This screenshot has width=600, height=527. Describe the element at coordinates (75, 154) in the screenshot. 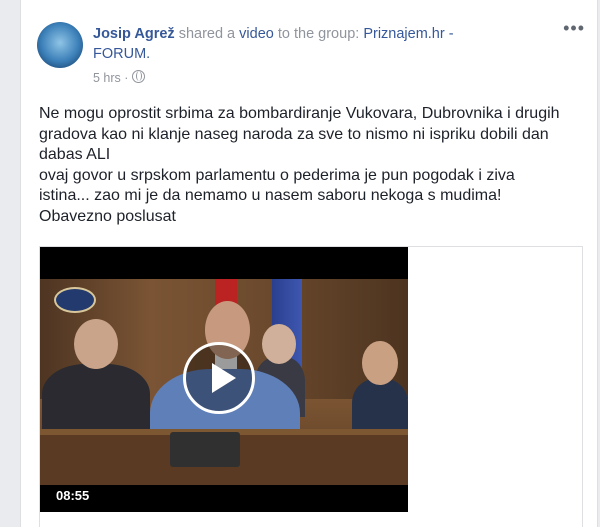

I see `post-text-line: dabas ALI` at that location.